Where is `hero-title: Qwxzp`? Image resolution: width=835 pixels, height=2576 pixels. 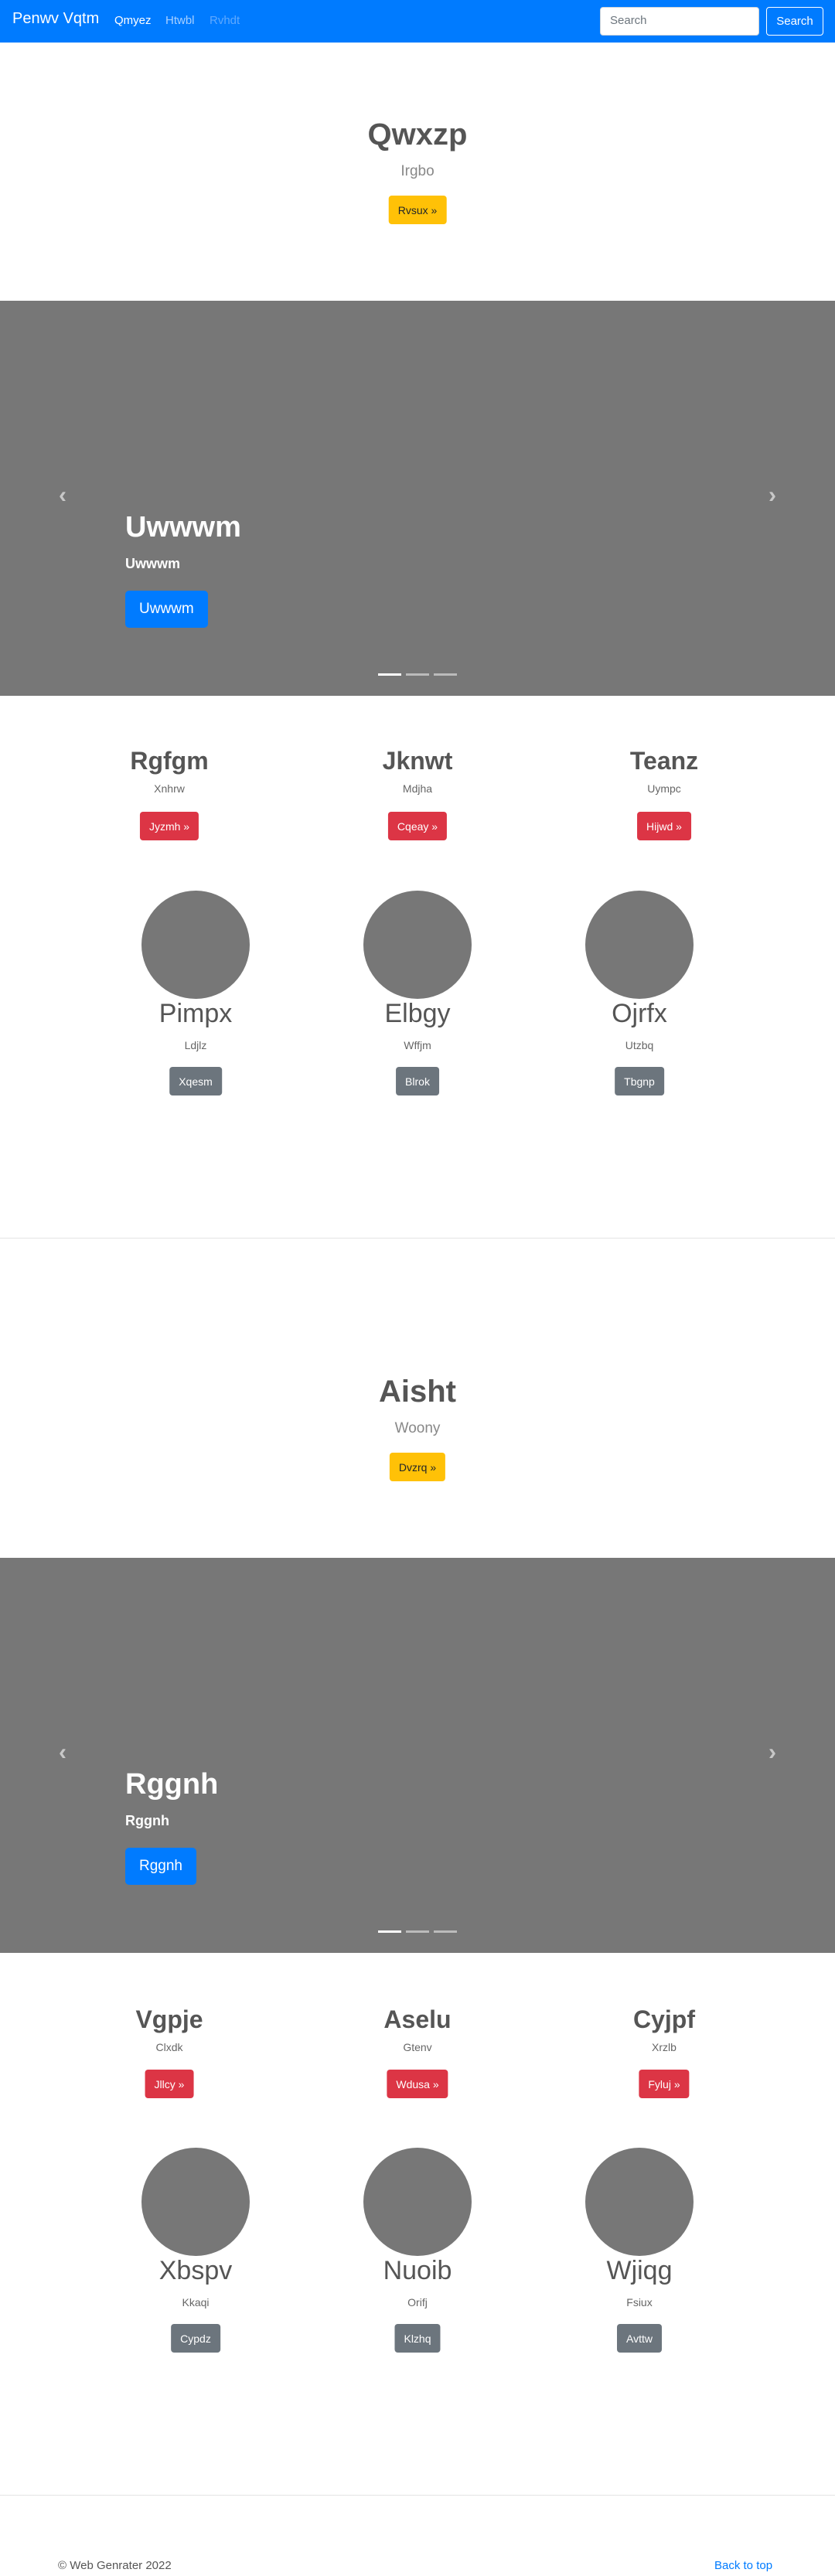
hero-title: Qwxzp is located at coordinates (417, 135).